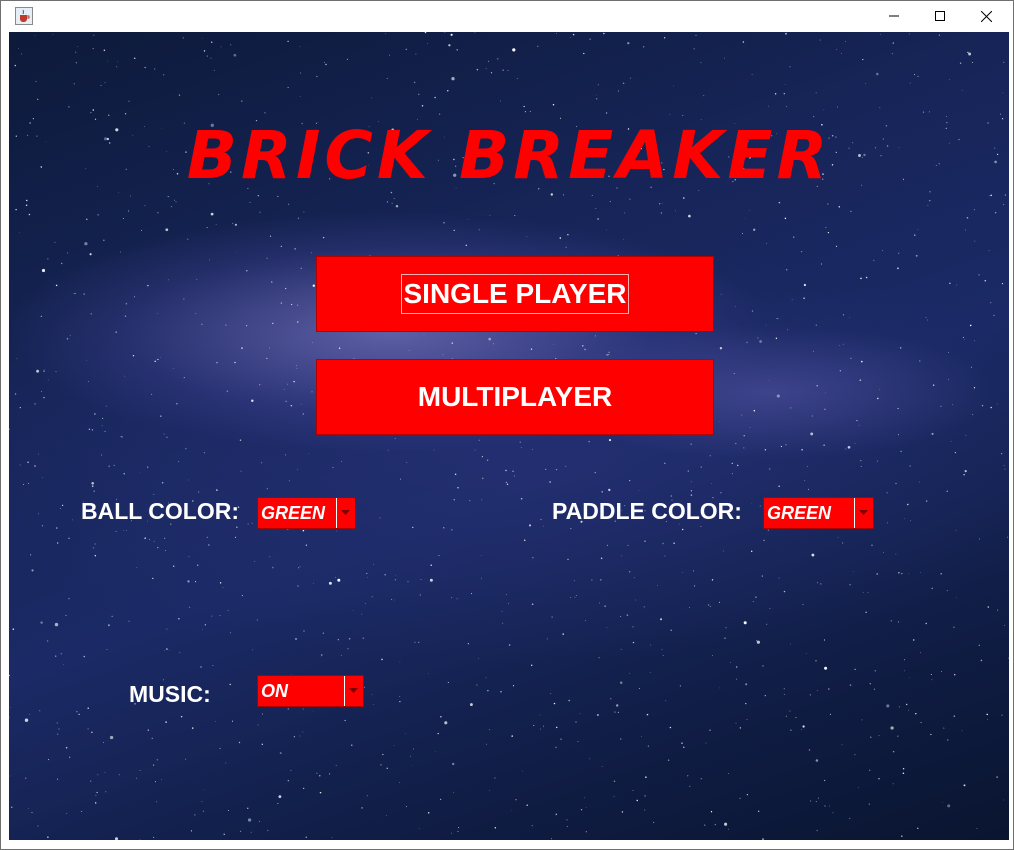 This screenshot has width=1014, height=850. What do you see at coordinates (647, 511) in the screenshot?
I see `paddle-color-label: PADDLE COLOR:` at bounding box center [647, 511].